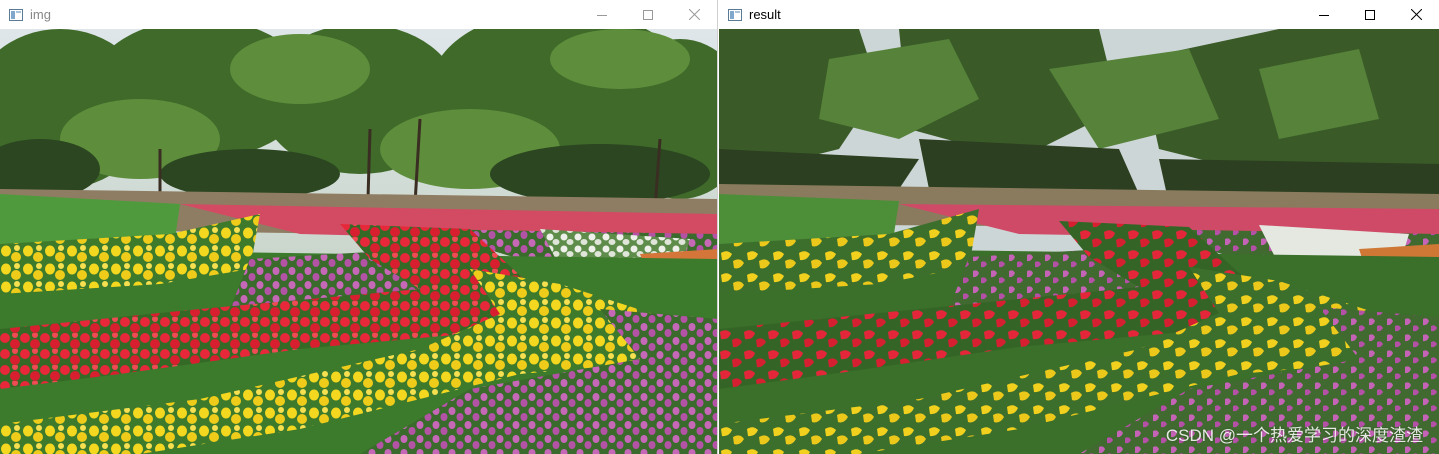 The width and height of the screenshot is (1439, 454). Describe the element at coordinates (40, 14) in the screenshot. I see `window-title: img` at that location.